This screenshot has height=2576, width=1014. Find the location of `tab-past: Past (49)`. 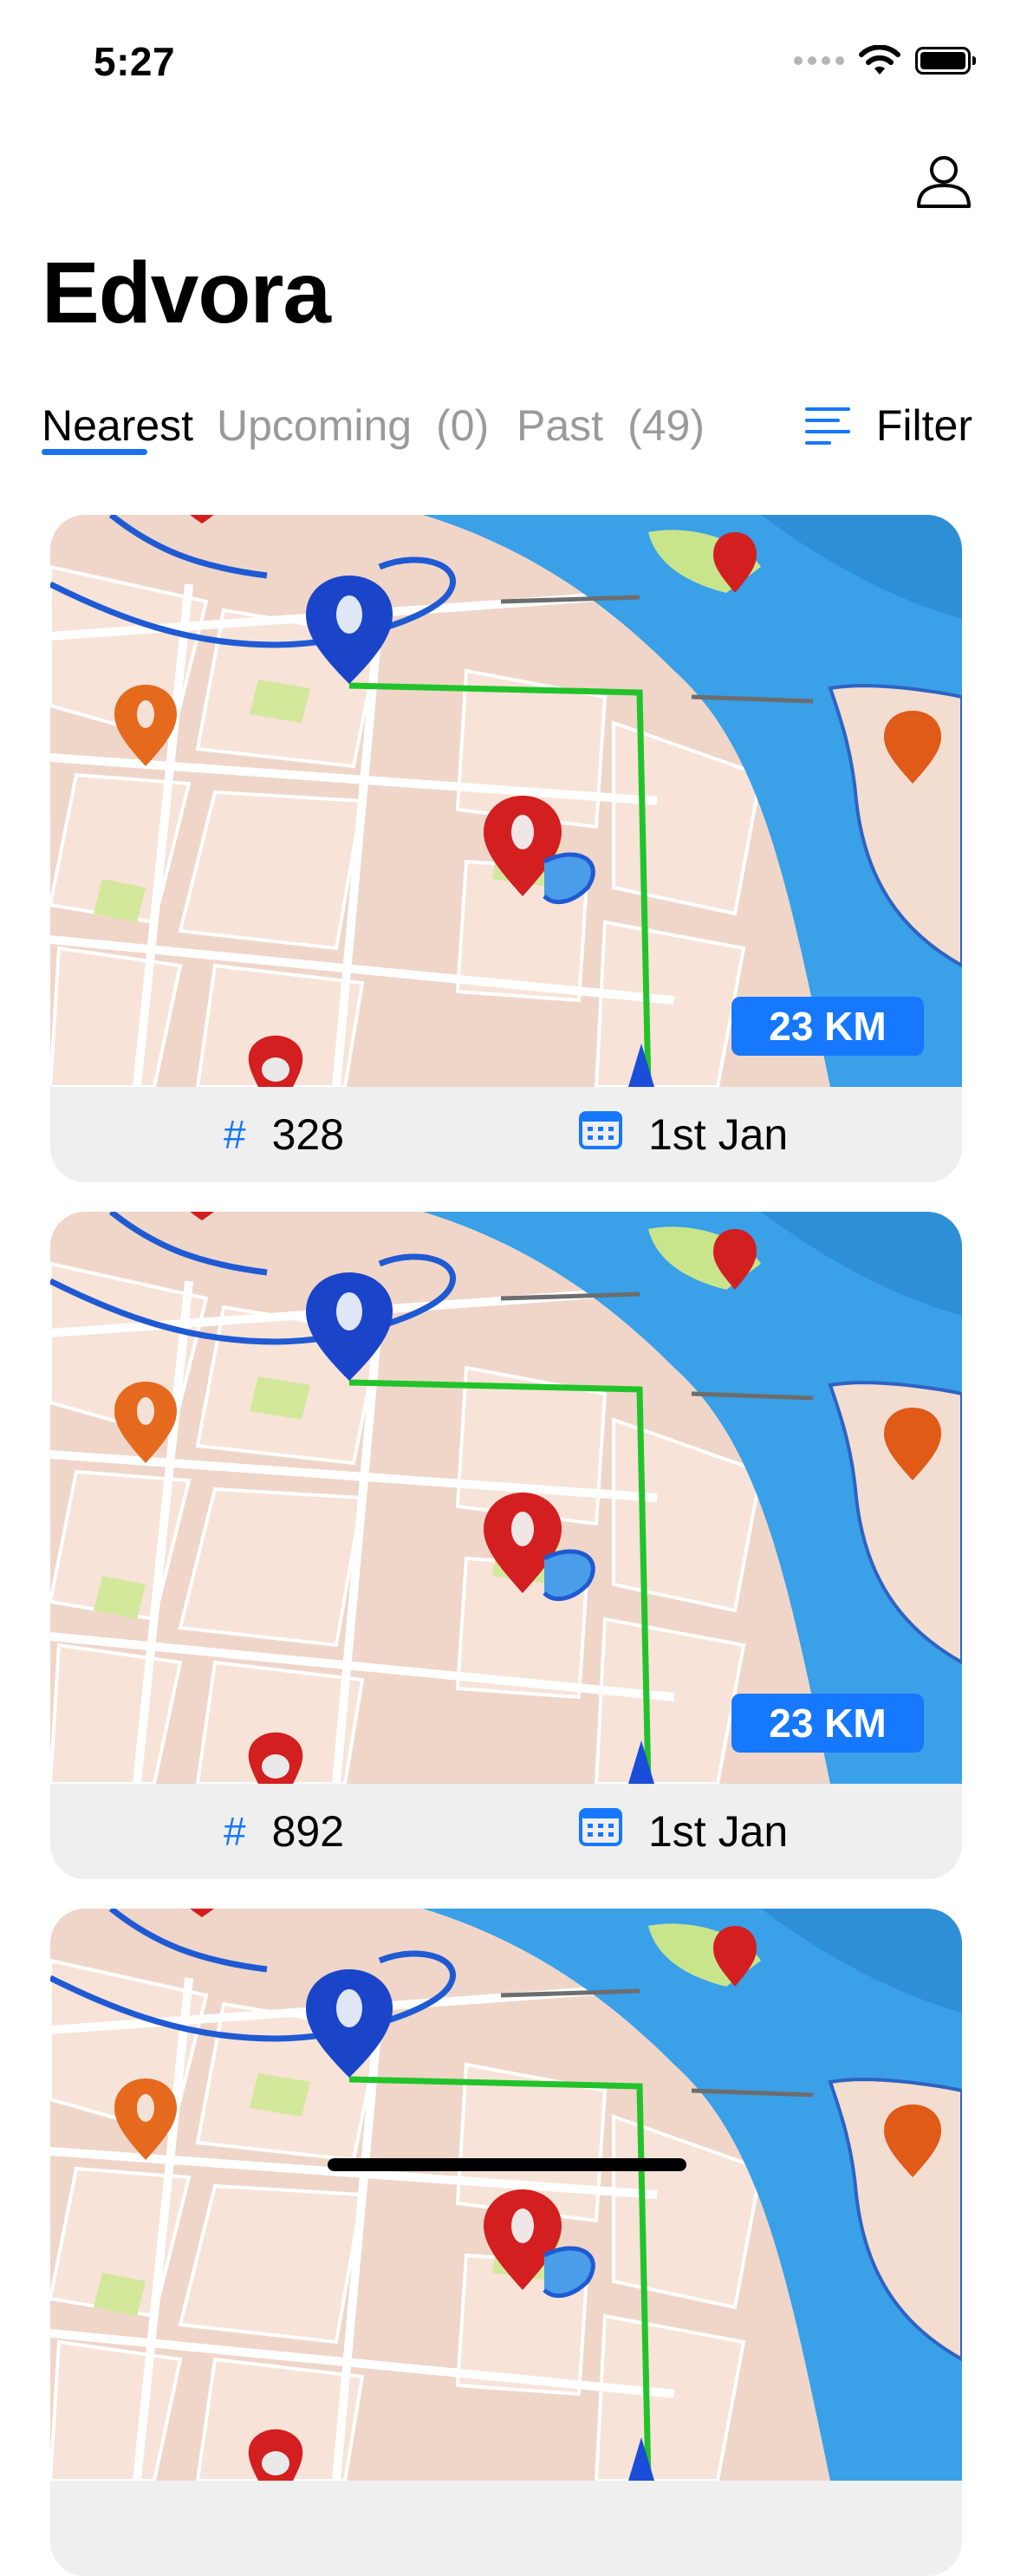

tab-past: Past (49) is located at coordinates (611, 425).